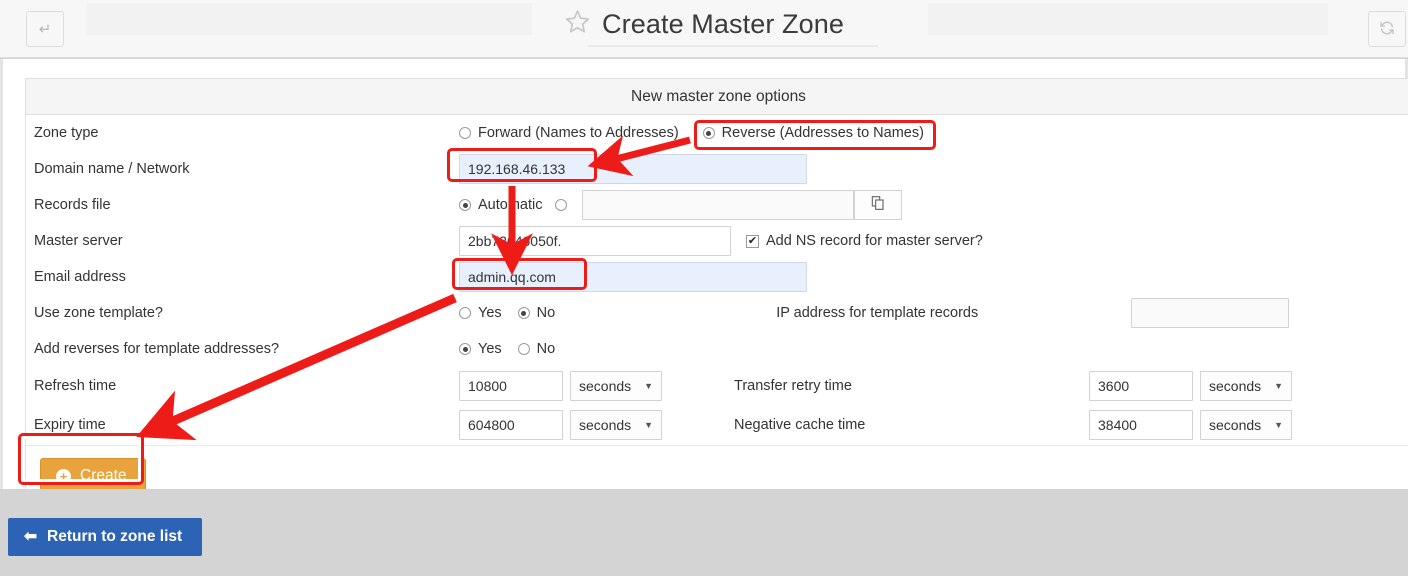 This screenshot has height=576, width=1408. I want to click on records-file-manual-radio, so click(561, 205).